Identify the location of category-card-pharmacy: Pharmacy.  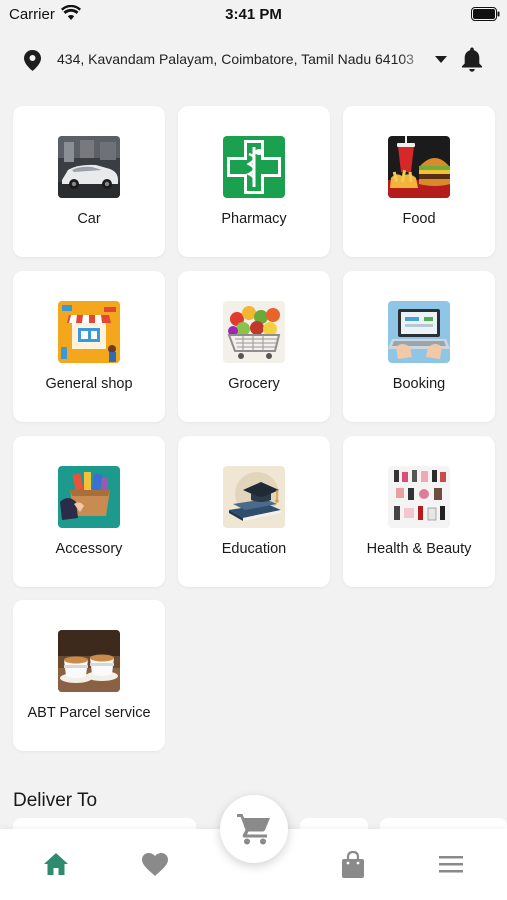
(254, 181).